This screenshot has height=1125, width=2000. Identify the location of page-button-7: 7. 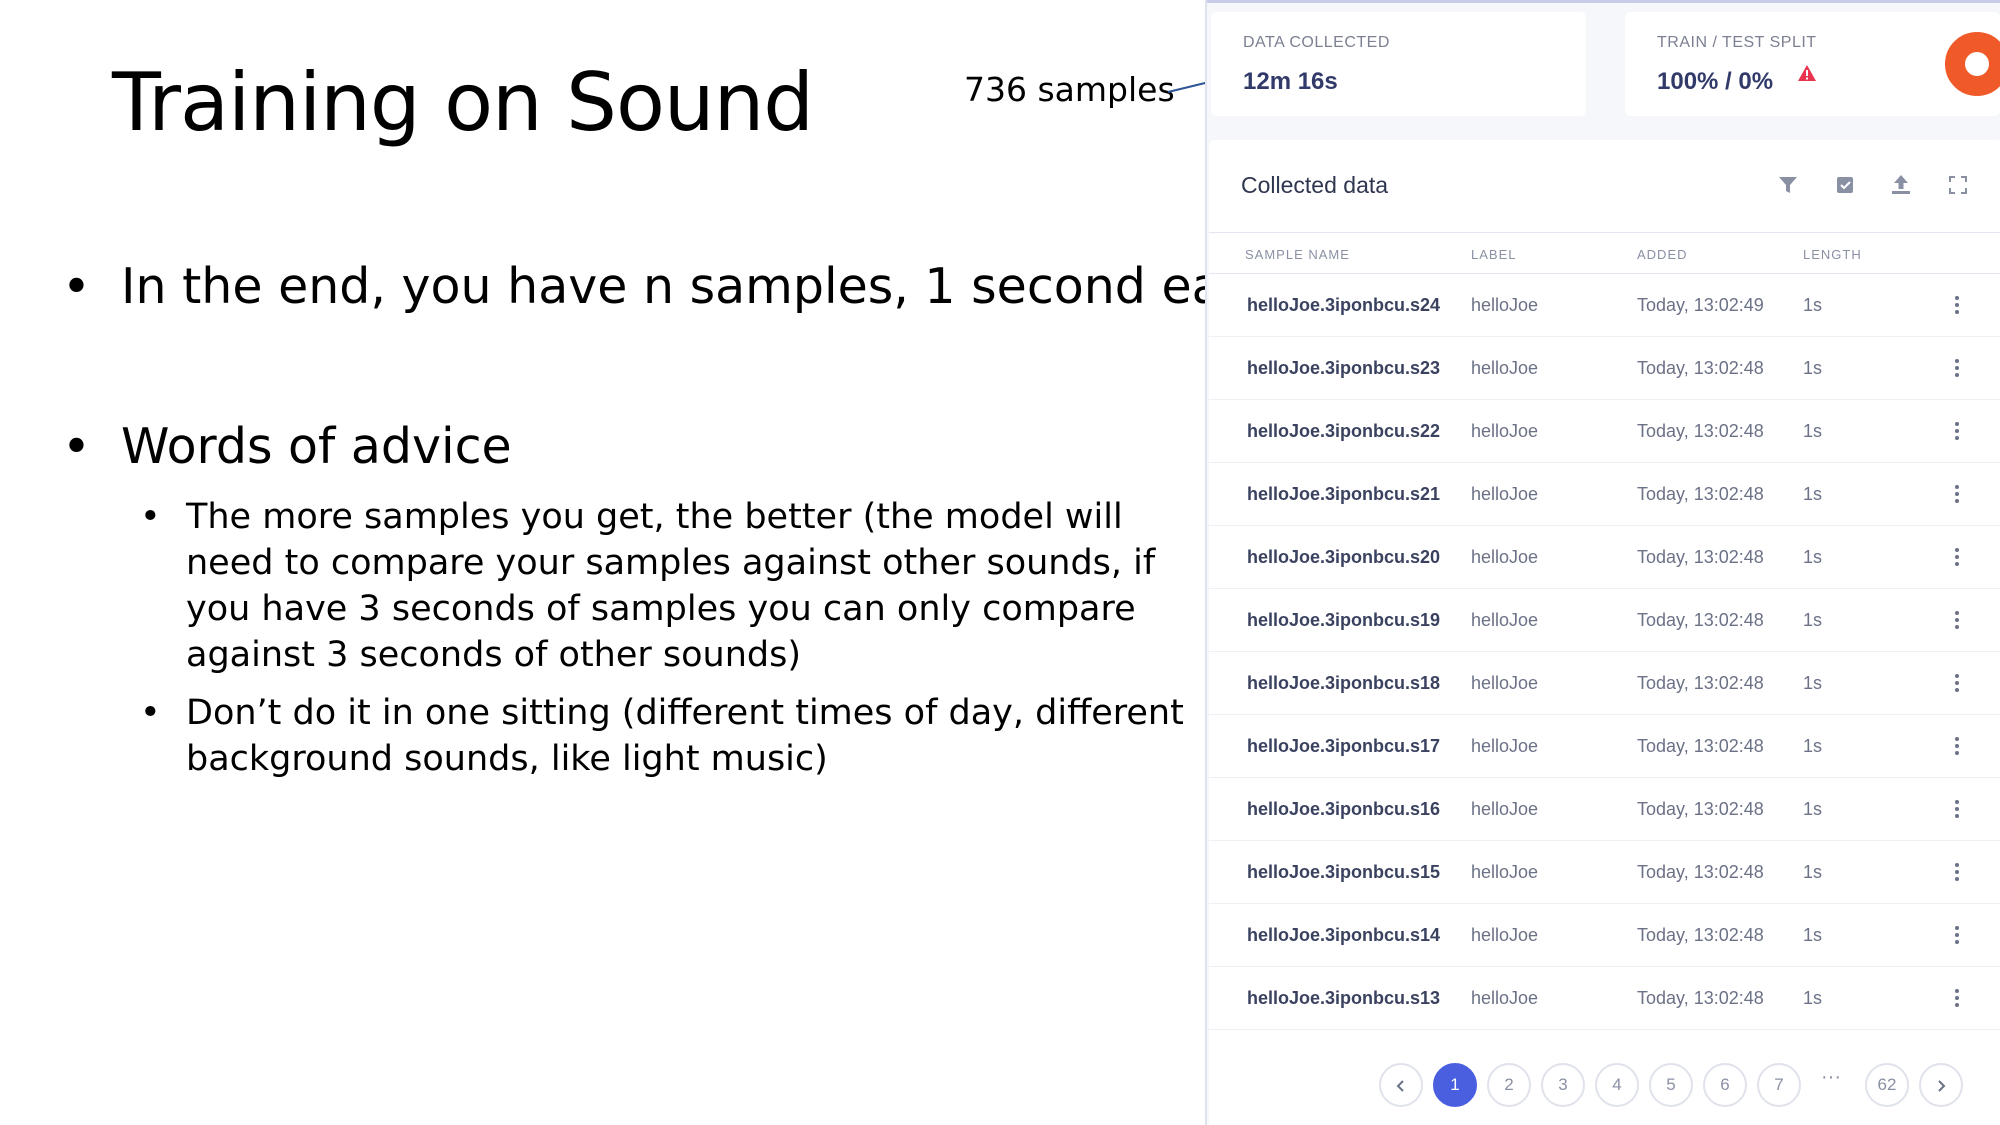
(1779, 1085).